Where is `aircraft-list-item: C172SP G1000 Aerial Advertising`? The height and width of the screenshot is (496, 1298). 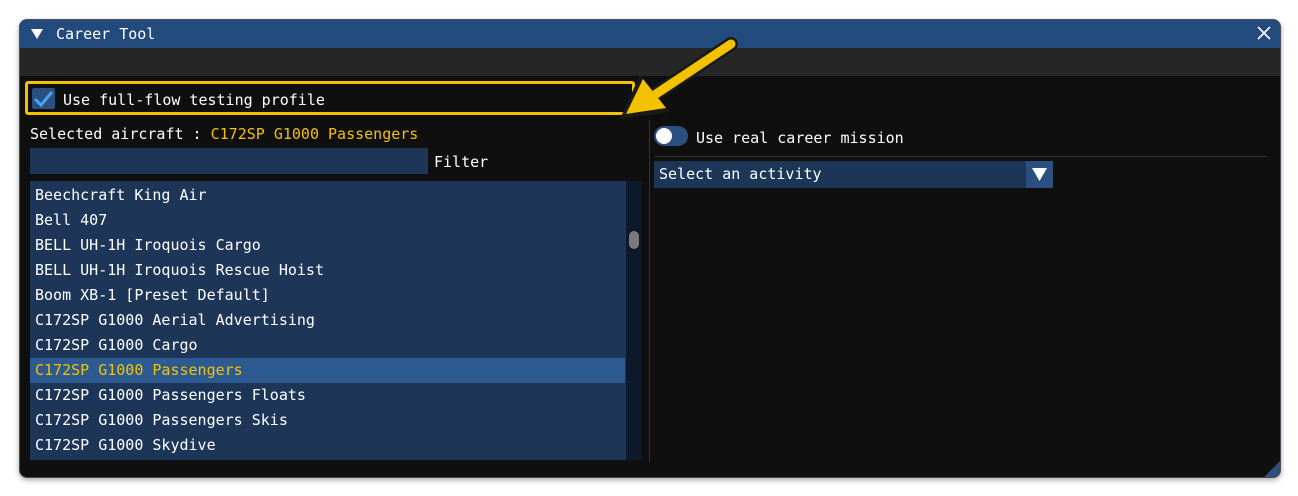 aircraft-list-item: C172SP G1000 Aerial Advertising is located at coordinates (327, 320).